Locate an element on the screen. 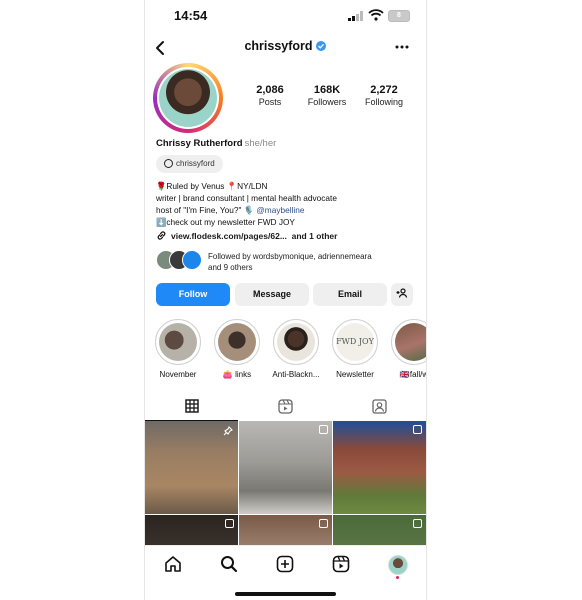 The width and height of the screenshot is (582, 600). status-time: 14:54 is located at coordinates (191, 15).